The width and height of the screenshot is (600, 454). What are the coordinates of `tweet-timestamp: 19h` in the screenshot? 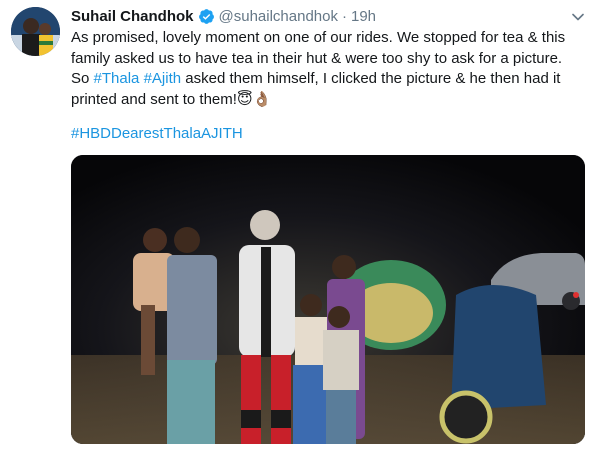 It's located at (363, 16).